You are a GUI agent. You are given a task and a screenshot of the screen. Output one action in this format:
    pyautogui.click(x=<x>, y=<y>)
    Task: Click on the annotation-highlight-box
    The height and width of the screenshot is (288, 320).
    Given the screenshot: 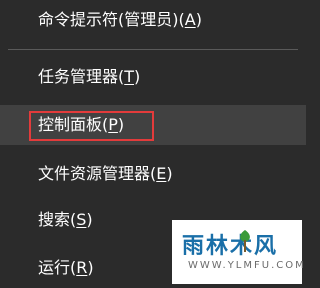 What is the action you would take?
    pyautogui.click(x=91, y=126)
    